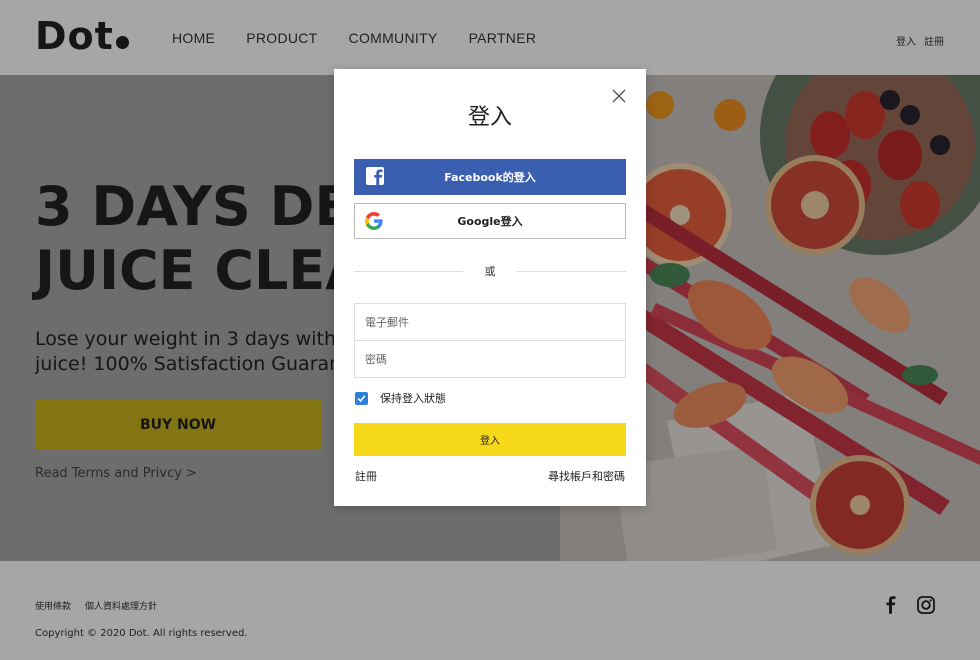  What do you see at coordinates (413, 398) in the screenshot?
I see `remember-label: 保持登入狀態` at bounding box center [413, 398].